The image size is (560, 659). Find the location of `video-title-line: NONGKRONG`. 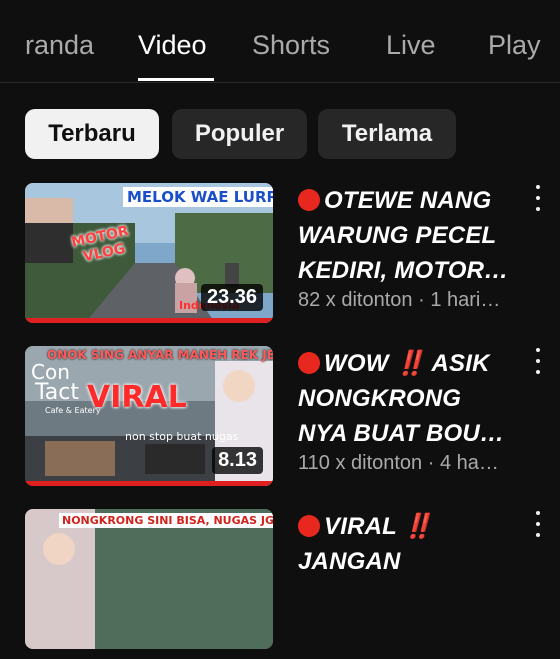

video-title-line: NONGKRONG is located at coordinates (380, 398).